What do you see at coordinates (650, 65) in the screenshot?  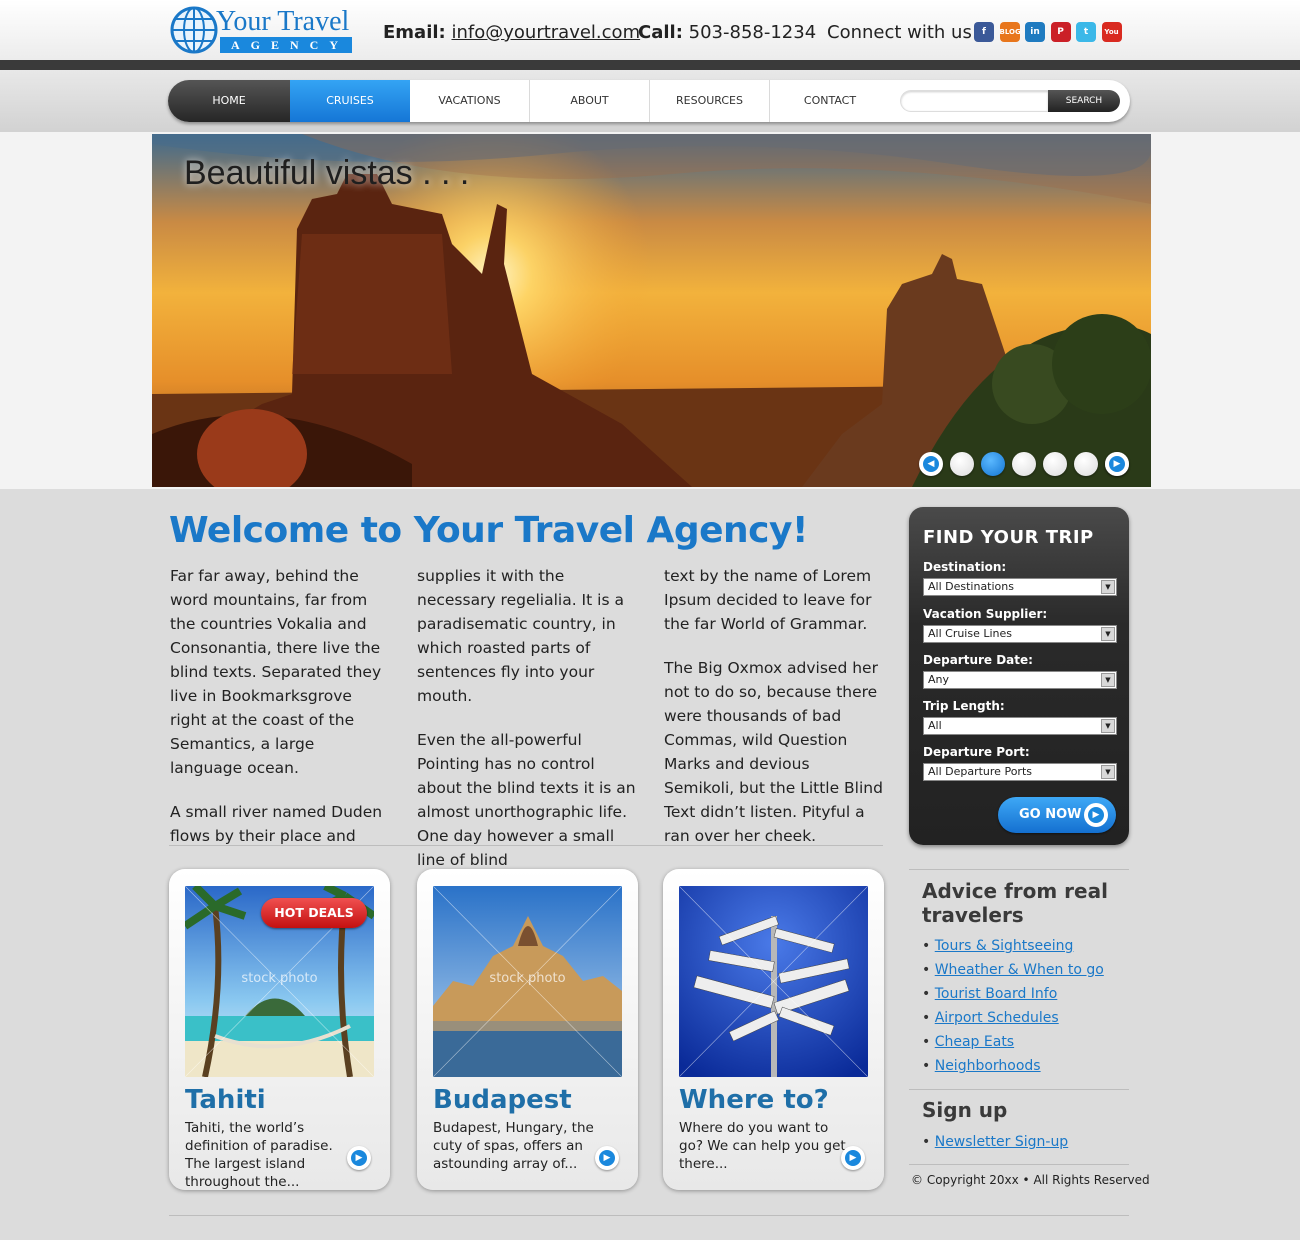 I see `header-divider` at bounding box center [650, 65].